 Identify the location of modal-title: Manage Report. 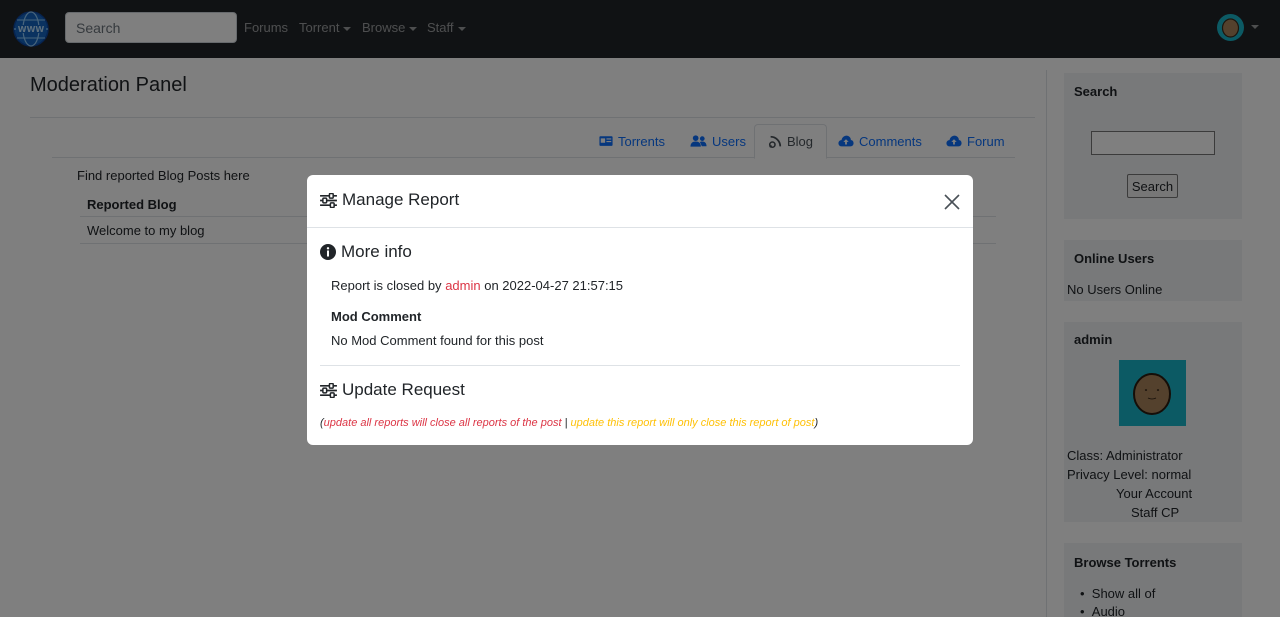
(389, 200).